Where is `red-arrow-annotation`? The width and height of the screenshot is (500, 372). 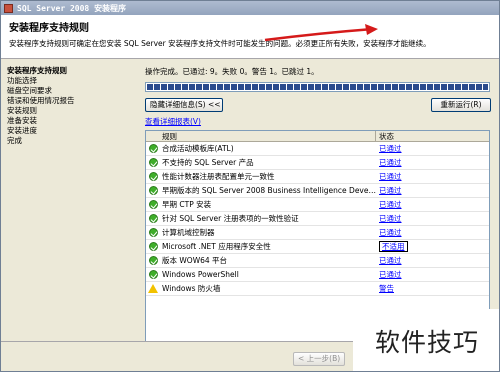
red-arrow-annotation is located at coordinates (321, 33).